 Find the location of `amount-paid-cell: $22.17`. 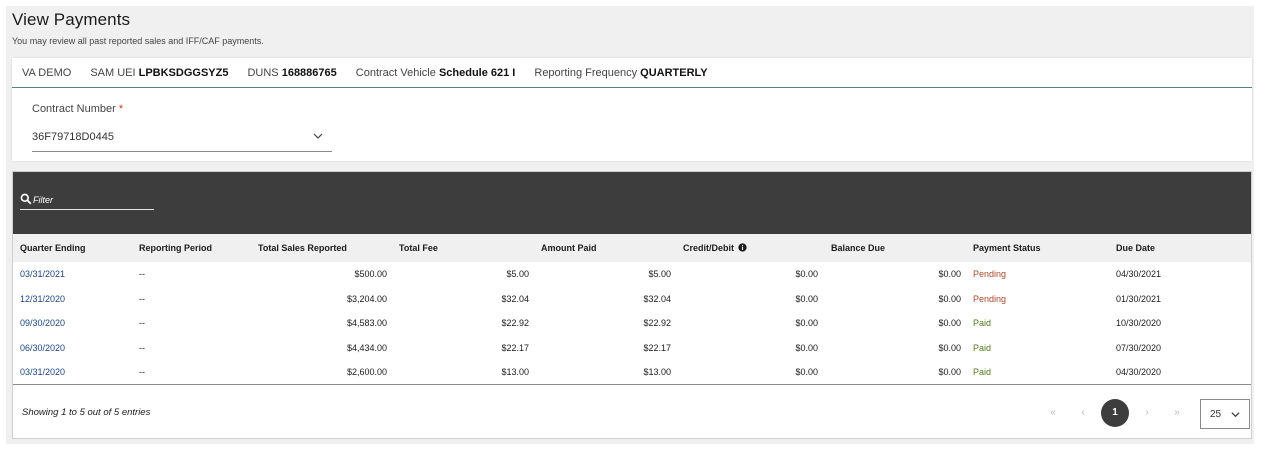

amount-paid-cell: $22.17 is located at coordinates (657, 347).